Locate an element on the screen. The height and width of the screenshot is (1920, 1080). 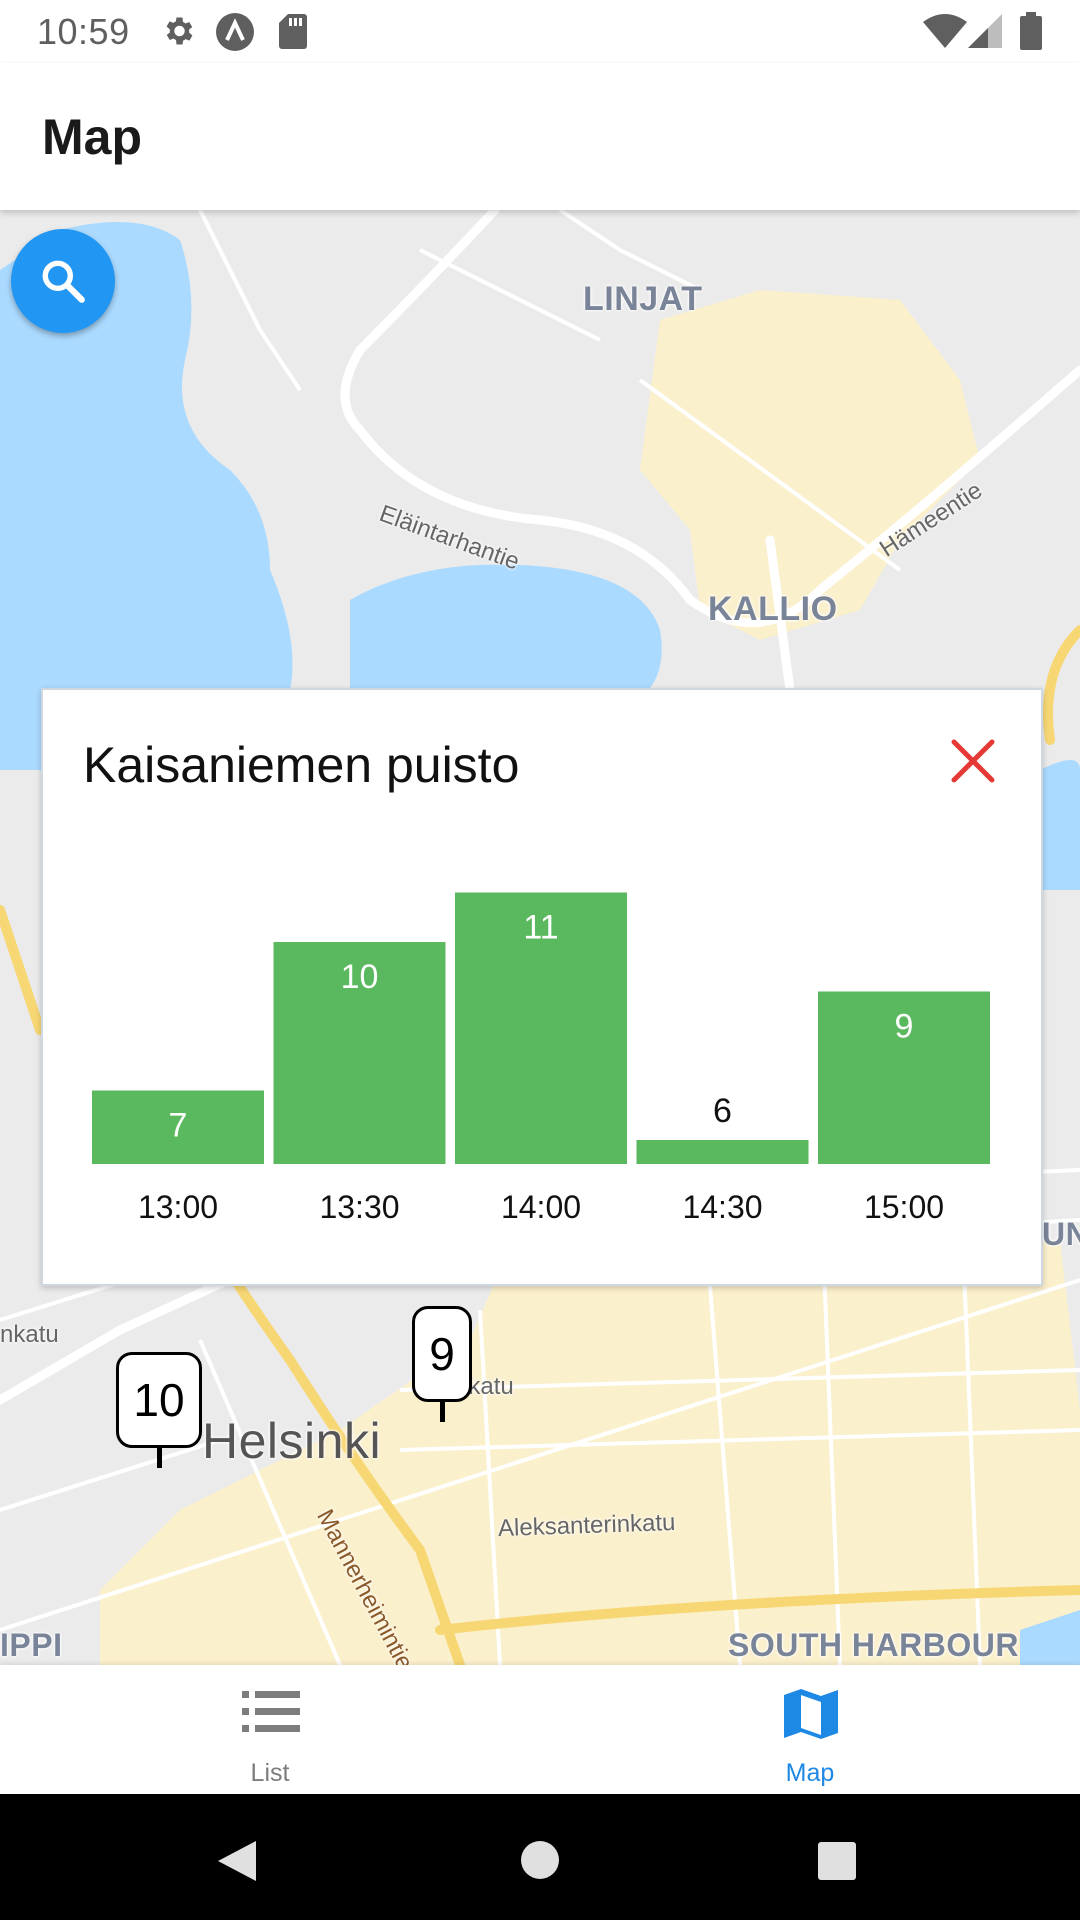
bottom-navigation: List Map is located at coordinates (540, 1729).